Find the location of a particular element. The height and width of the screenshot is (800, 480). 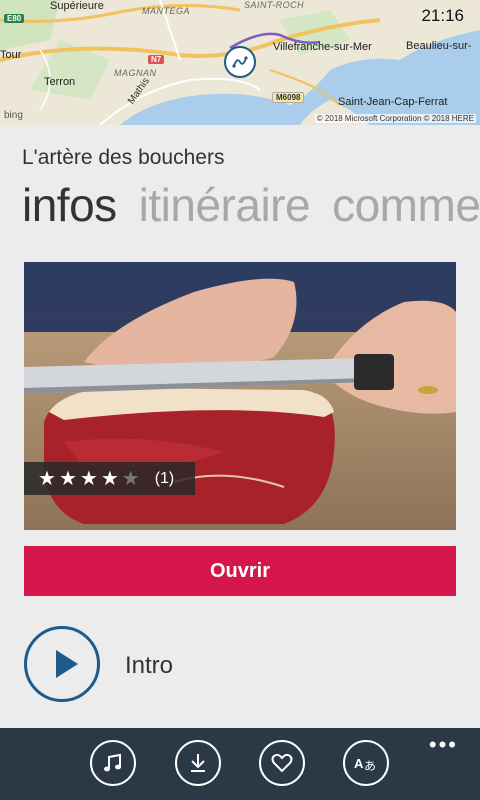

more-icon: ••• is located at coordinates (443, 745).